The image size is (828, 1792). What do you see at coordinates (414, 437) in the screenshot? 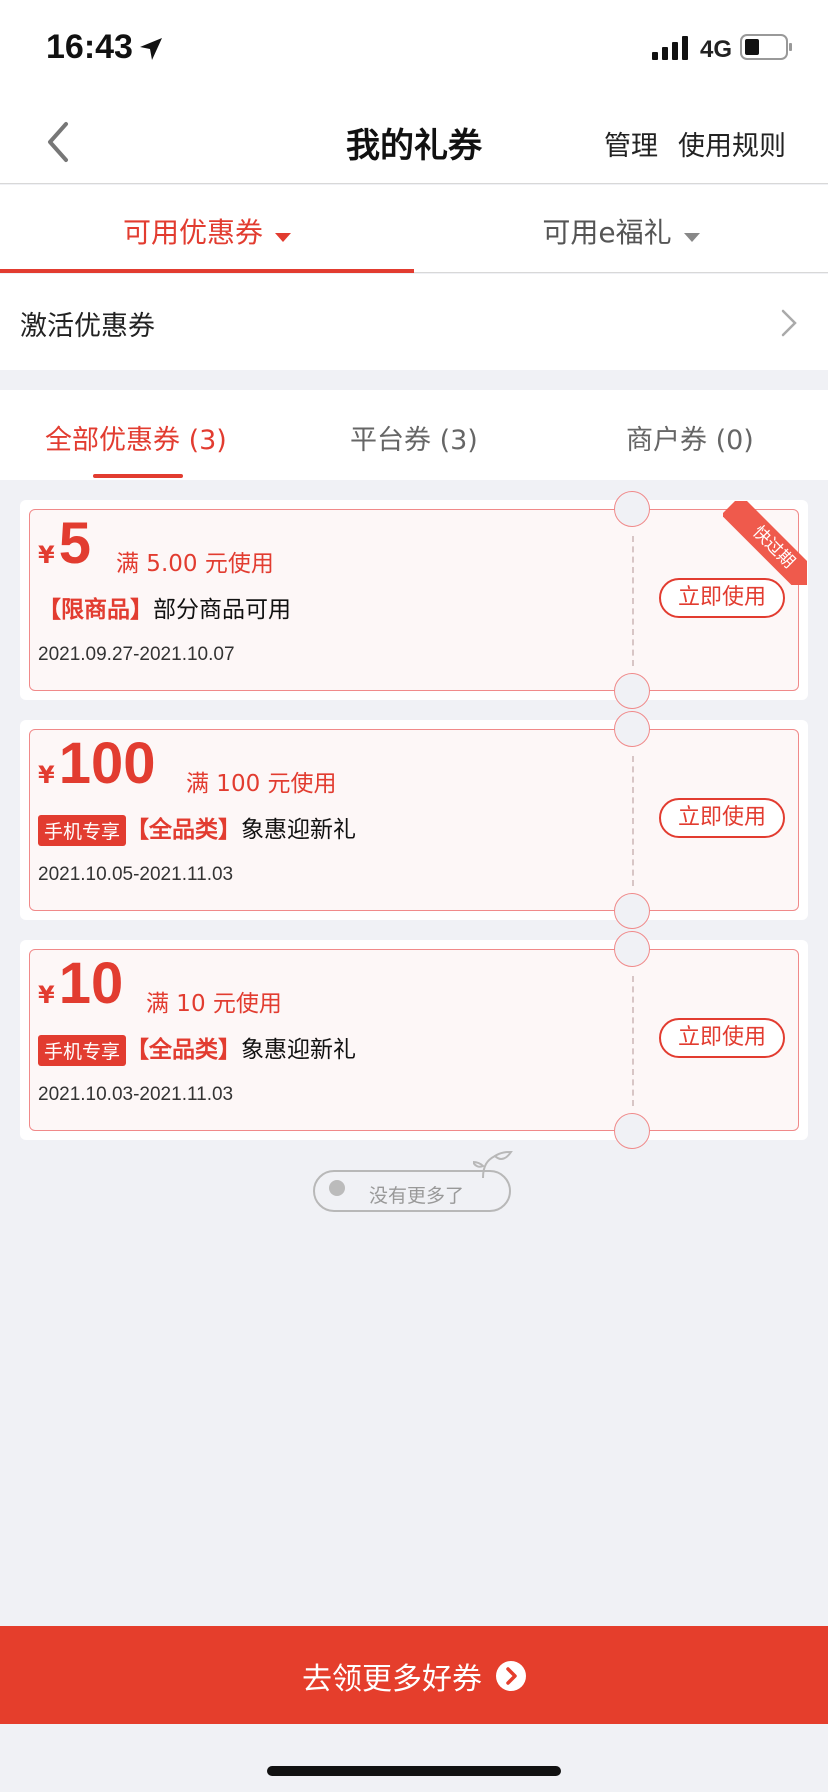
I see `tab-platform-coupons: 平台券 (3)` at bounding box center [414, 437].